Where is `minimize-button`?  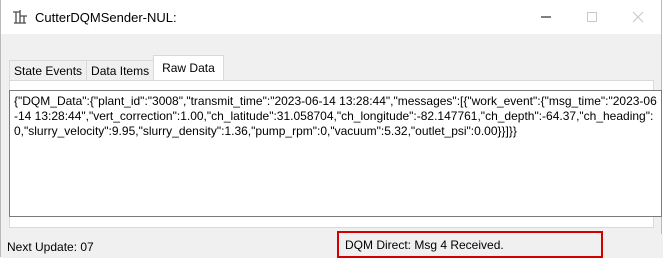 minimize-button is located at coordinates (546, 17).